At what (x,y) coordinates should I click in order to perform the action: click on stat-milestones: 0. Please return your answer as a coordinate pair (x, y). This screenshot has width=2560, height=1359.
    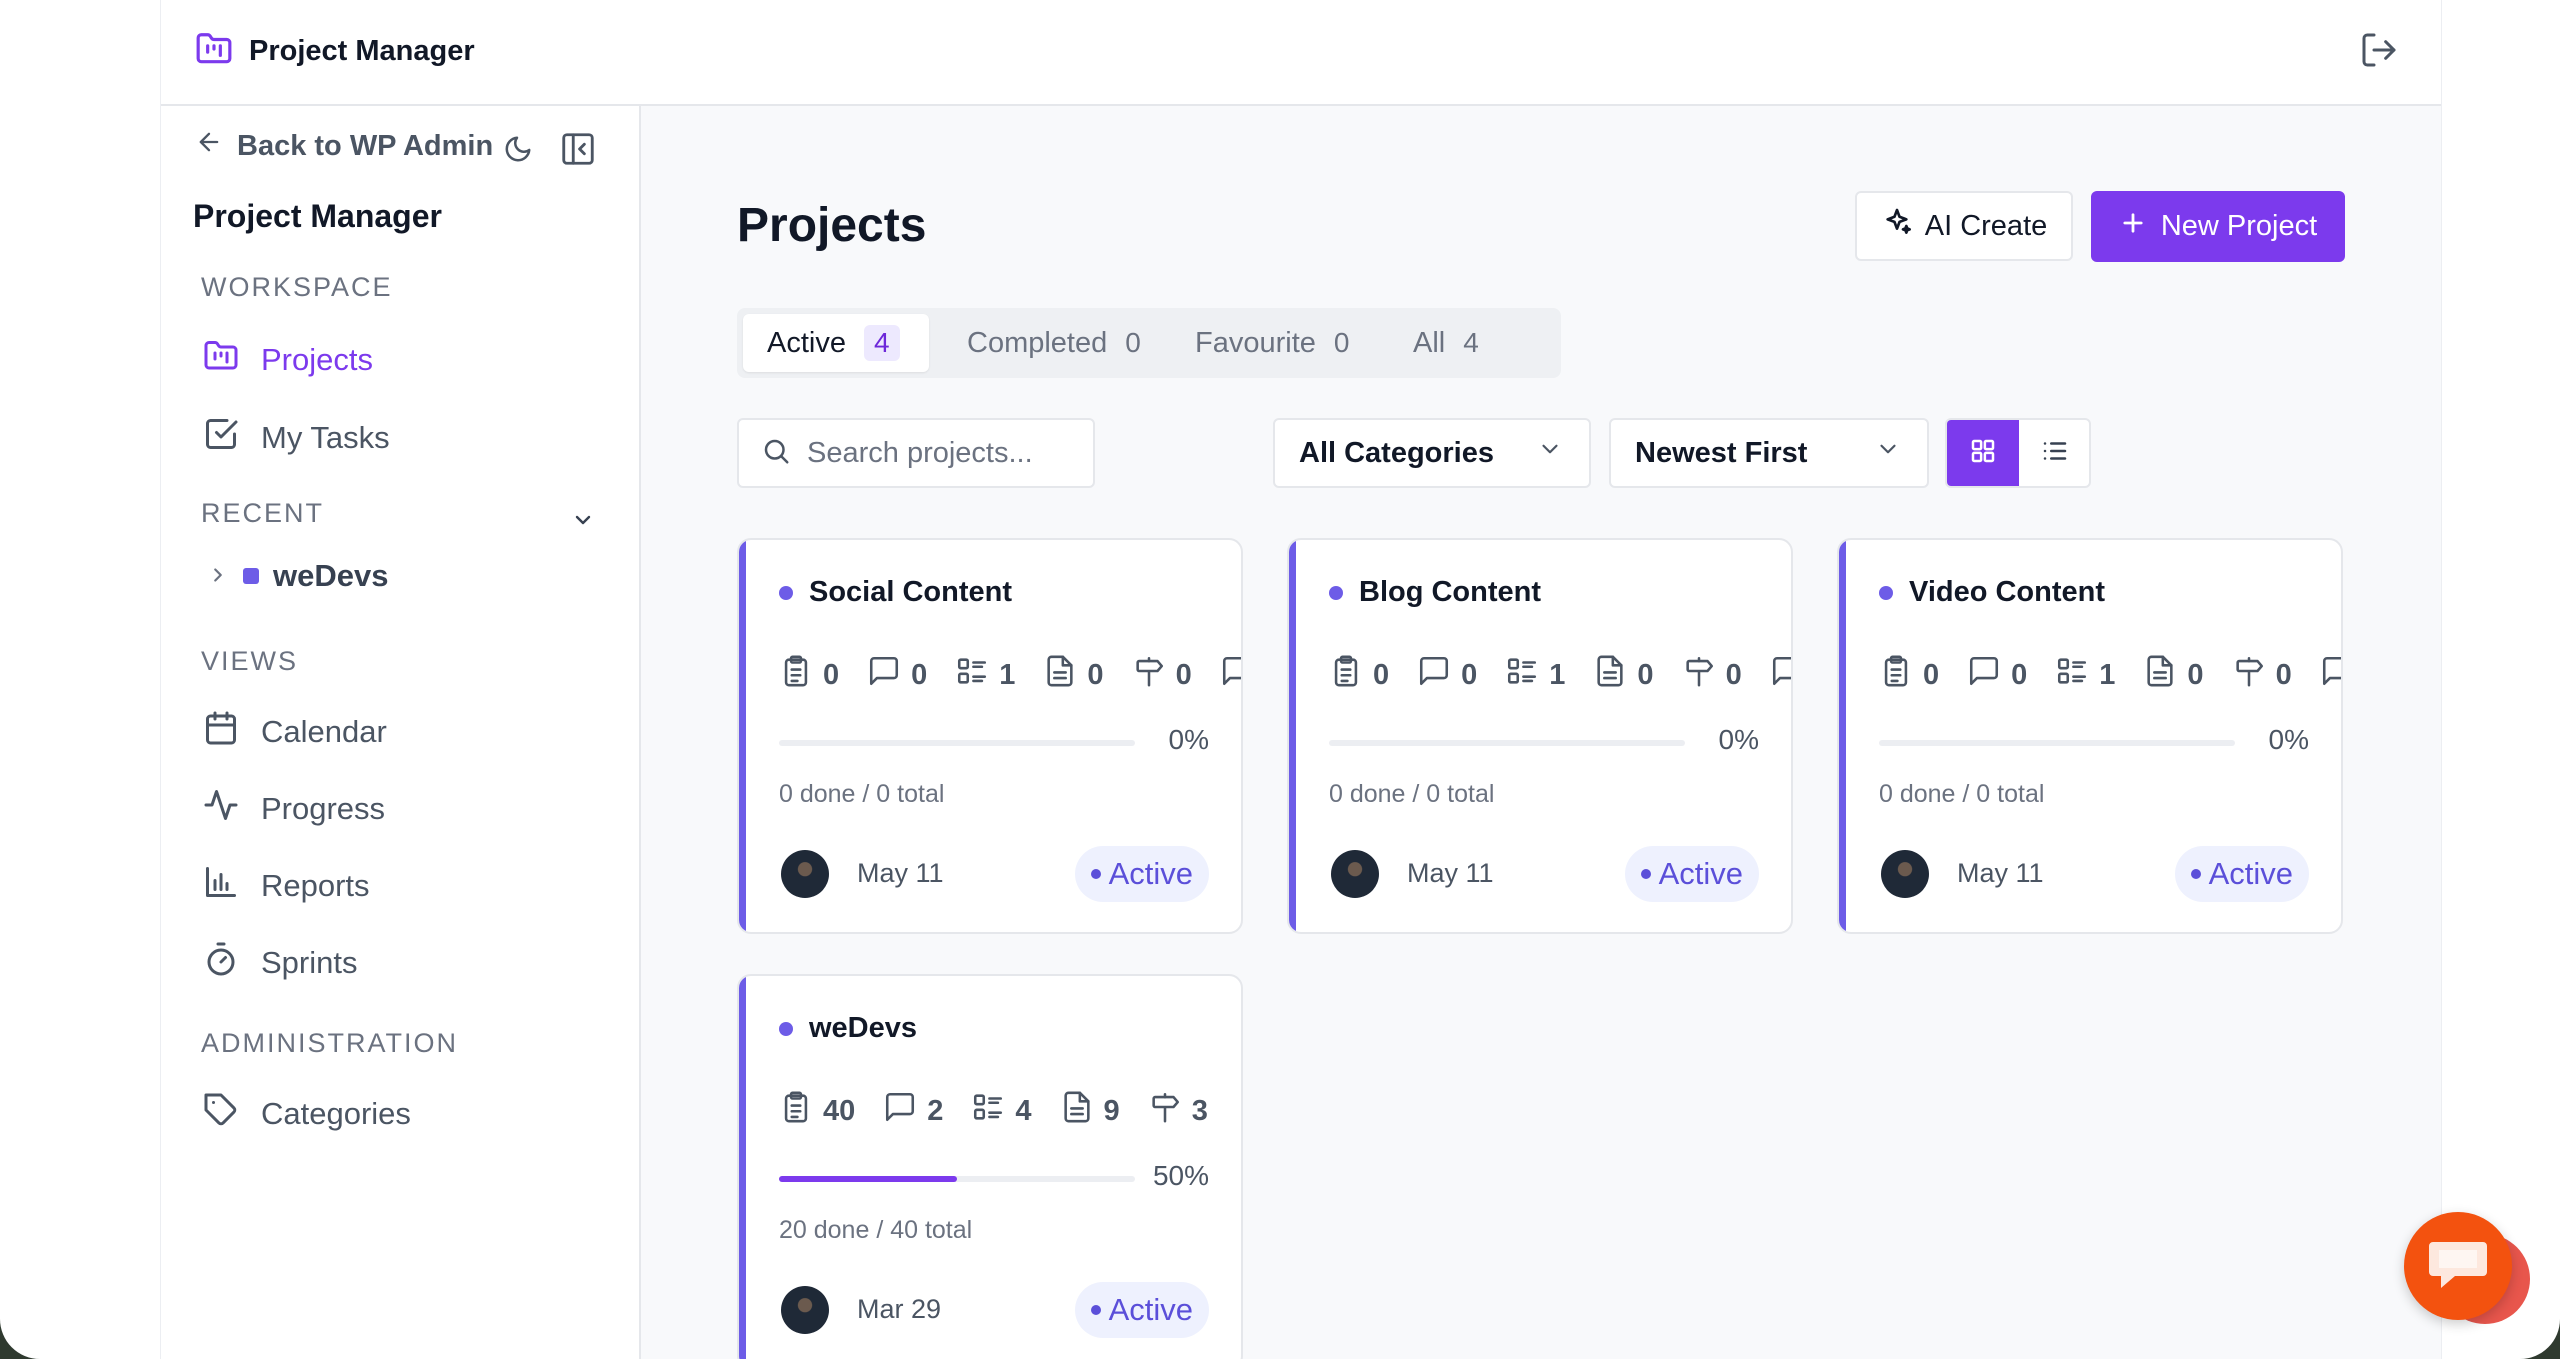
    Looking at the image, I should click on (1712, 675).